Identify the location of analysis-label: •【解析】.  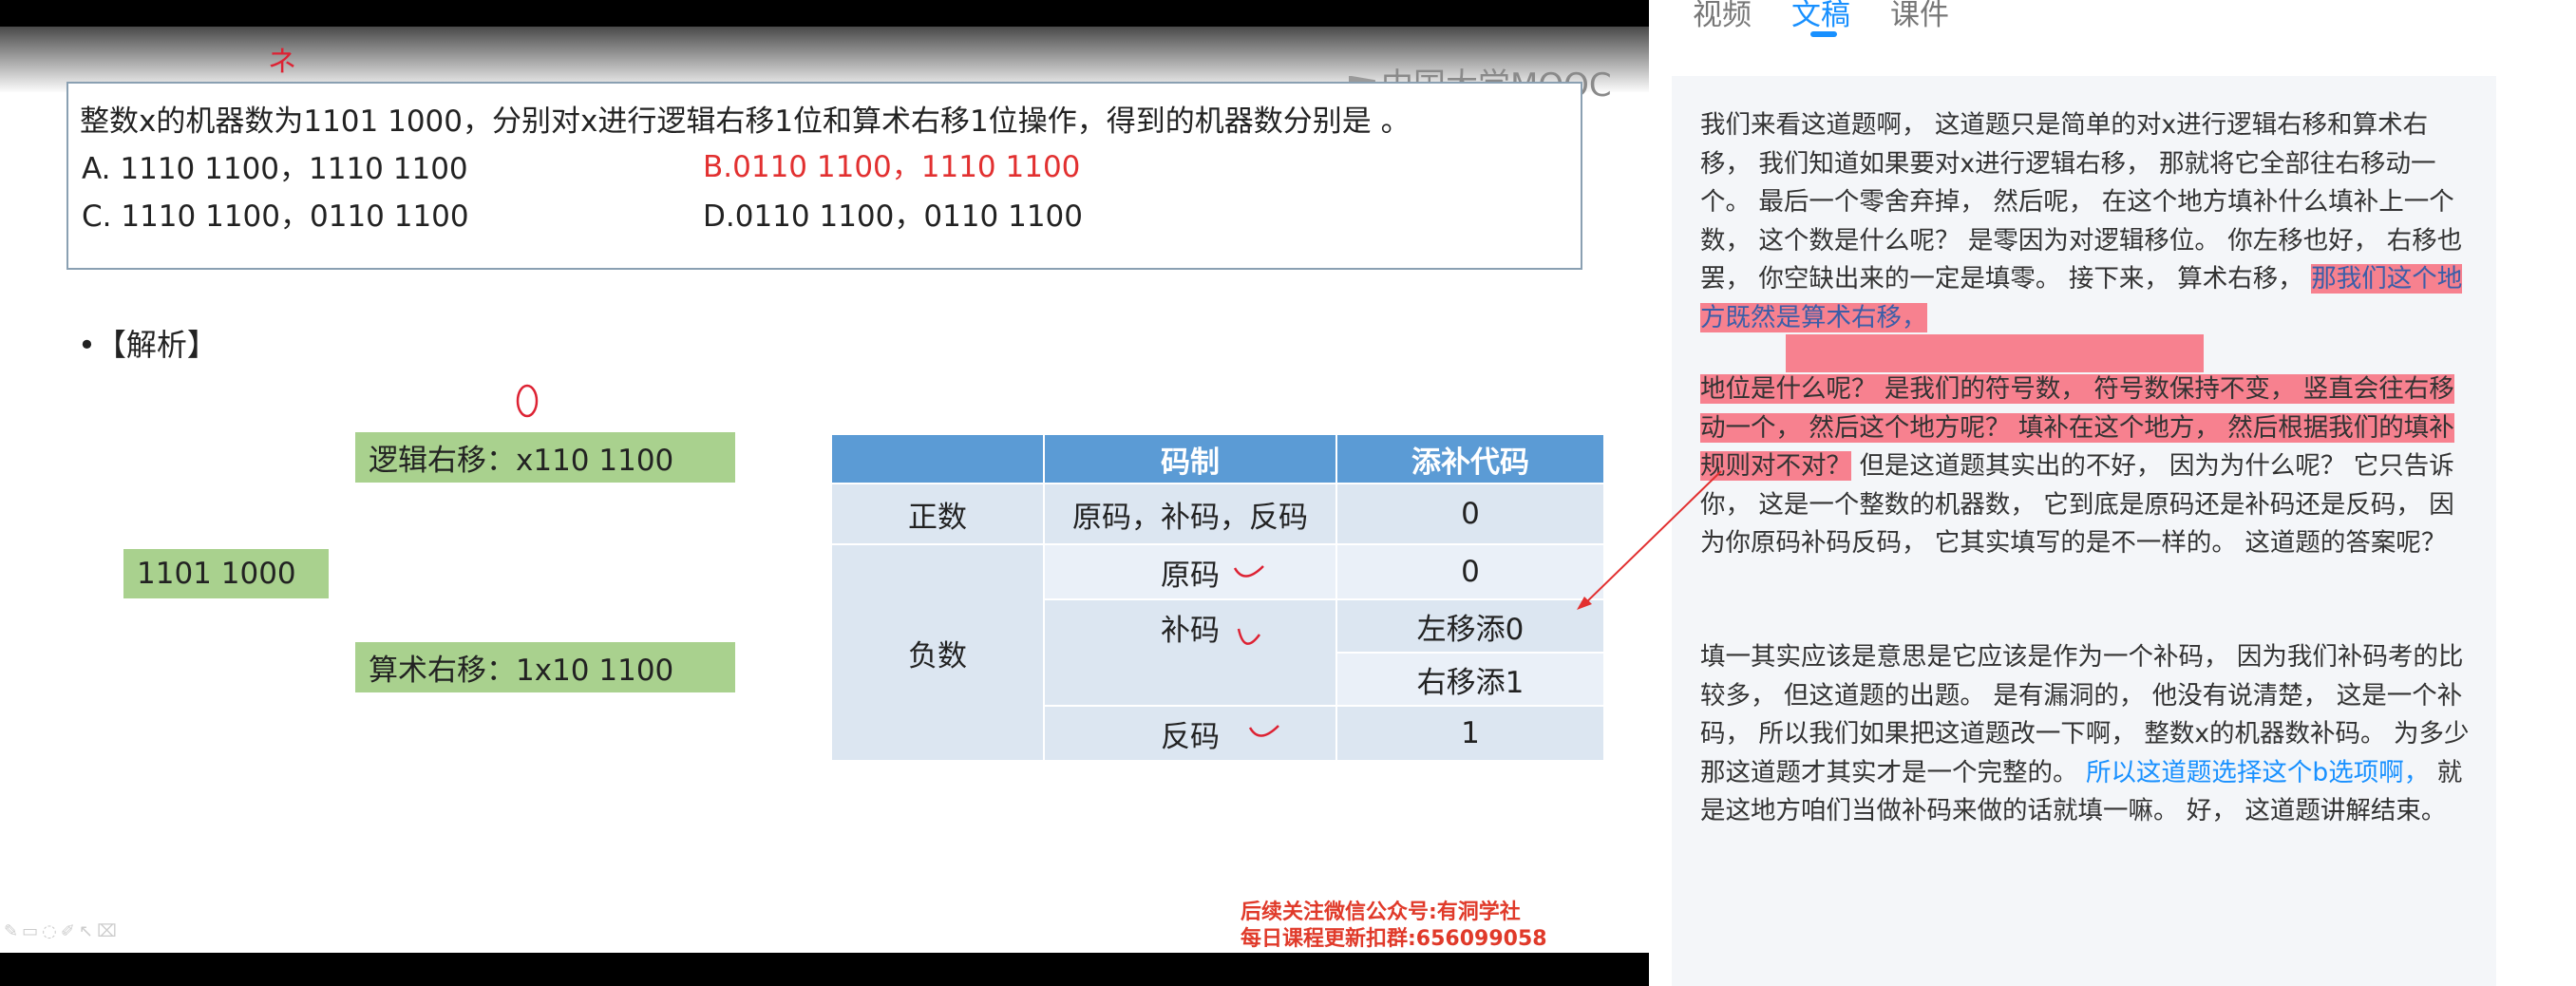
(148, 345).